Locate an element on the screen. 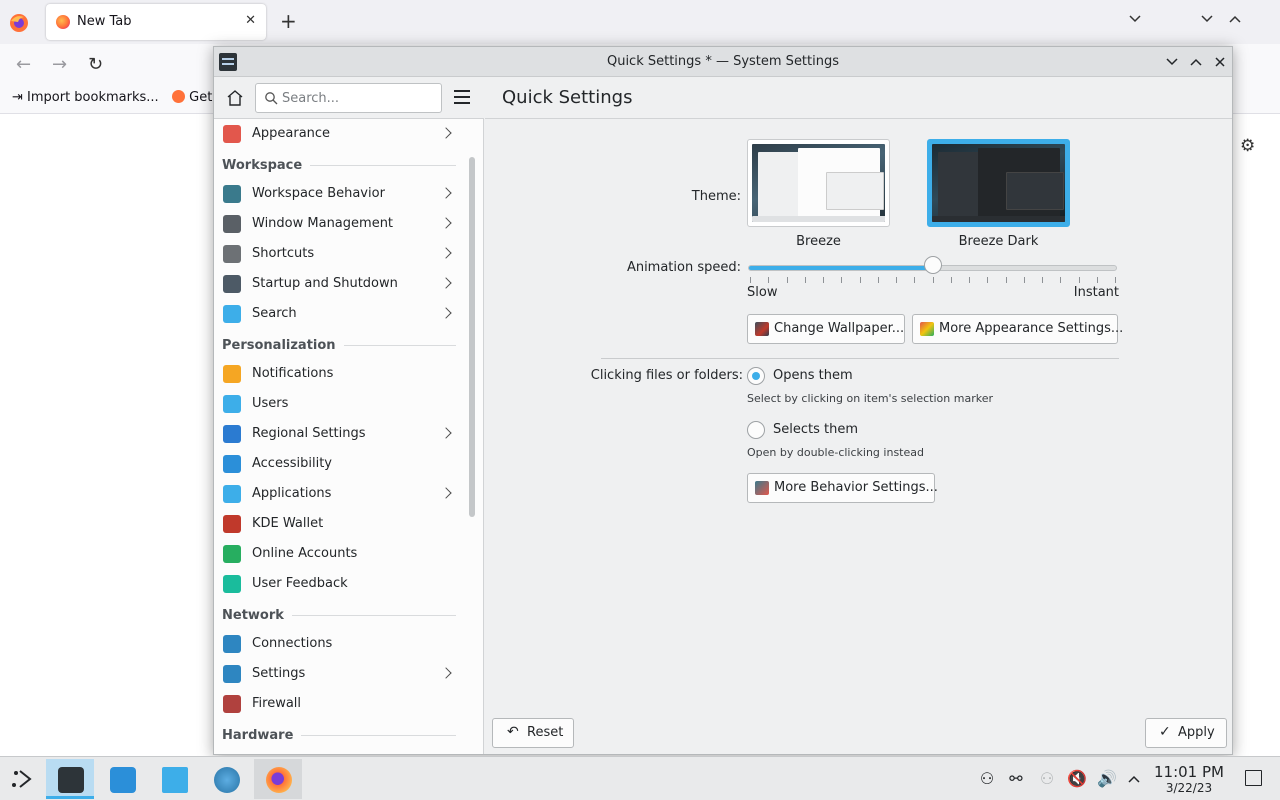  startup-shutdown-icon is located at coordinates (232, 284).